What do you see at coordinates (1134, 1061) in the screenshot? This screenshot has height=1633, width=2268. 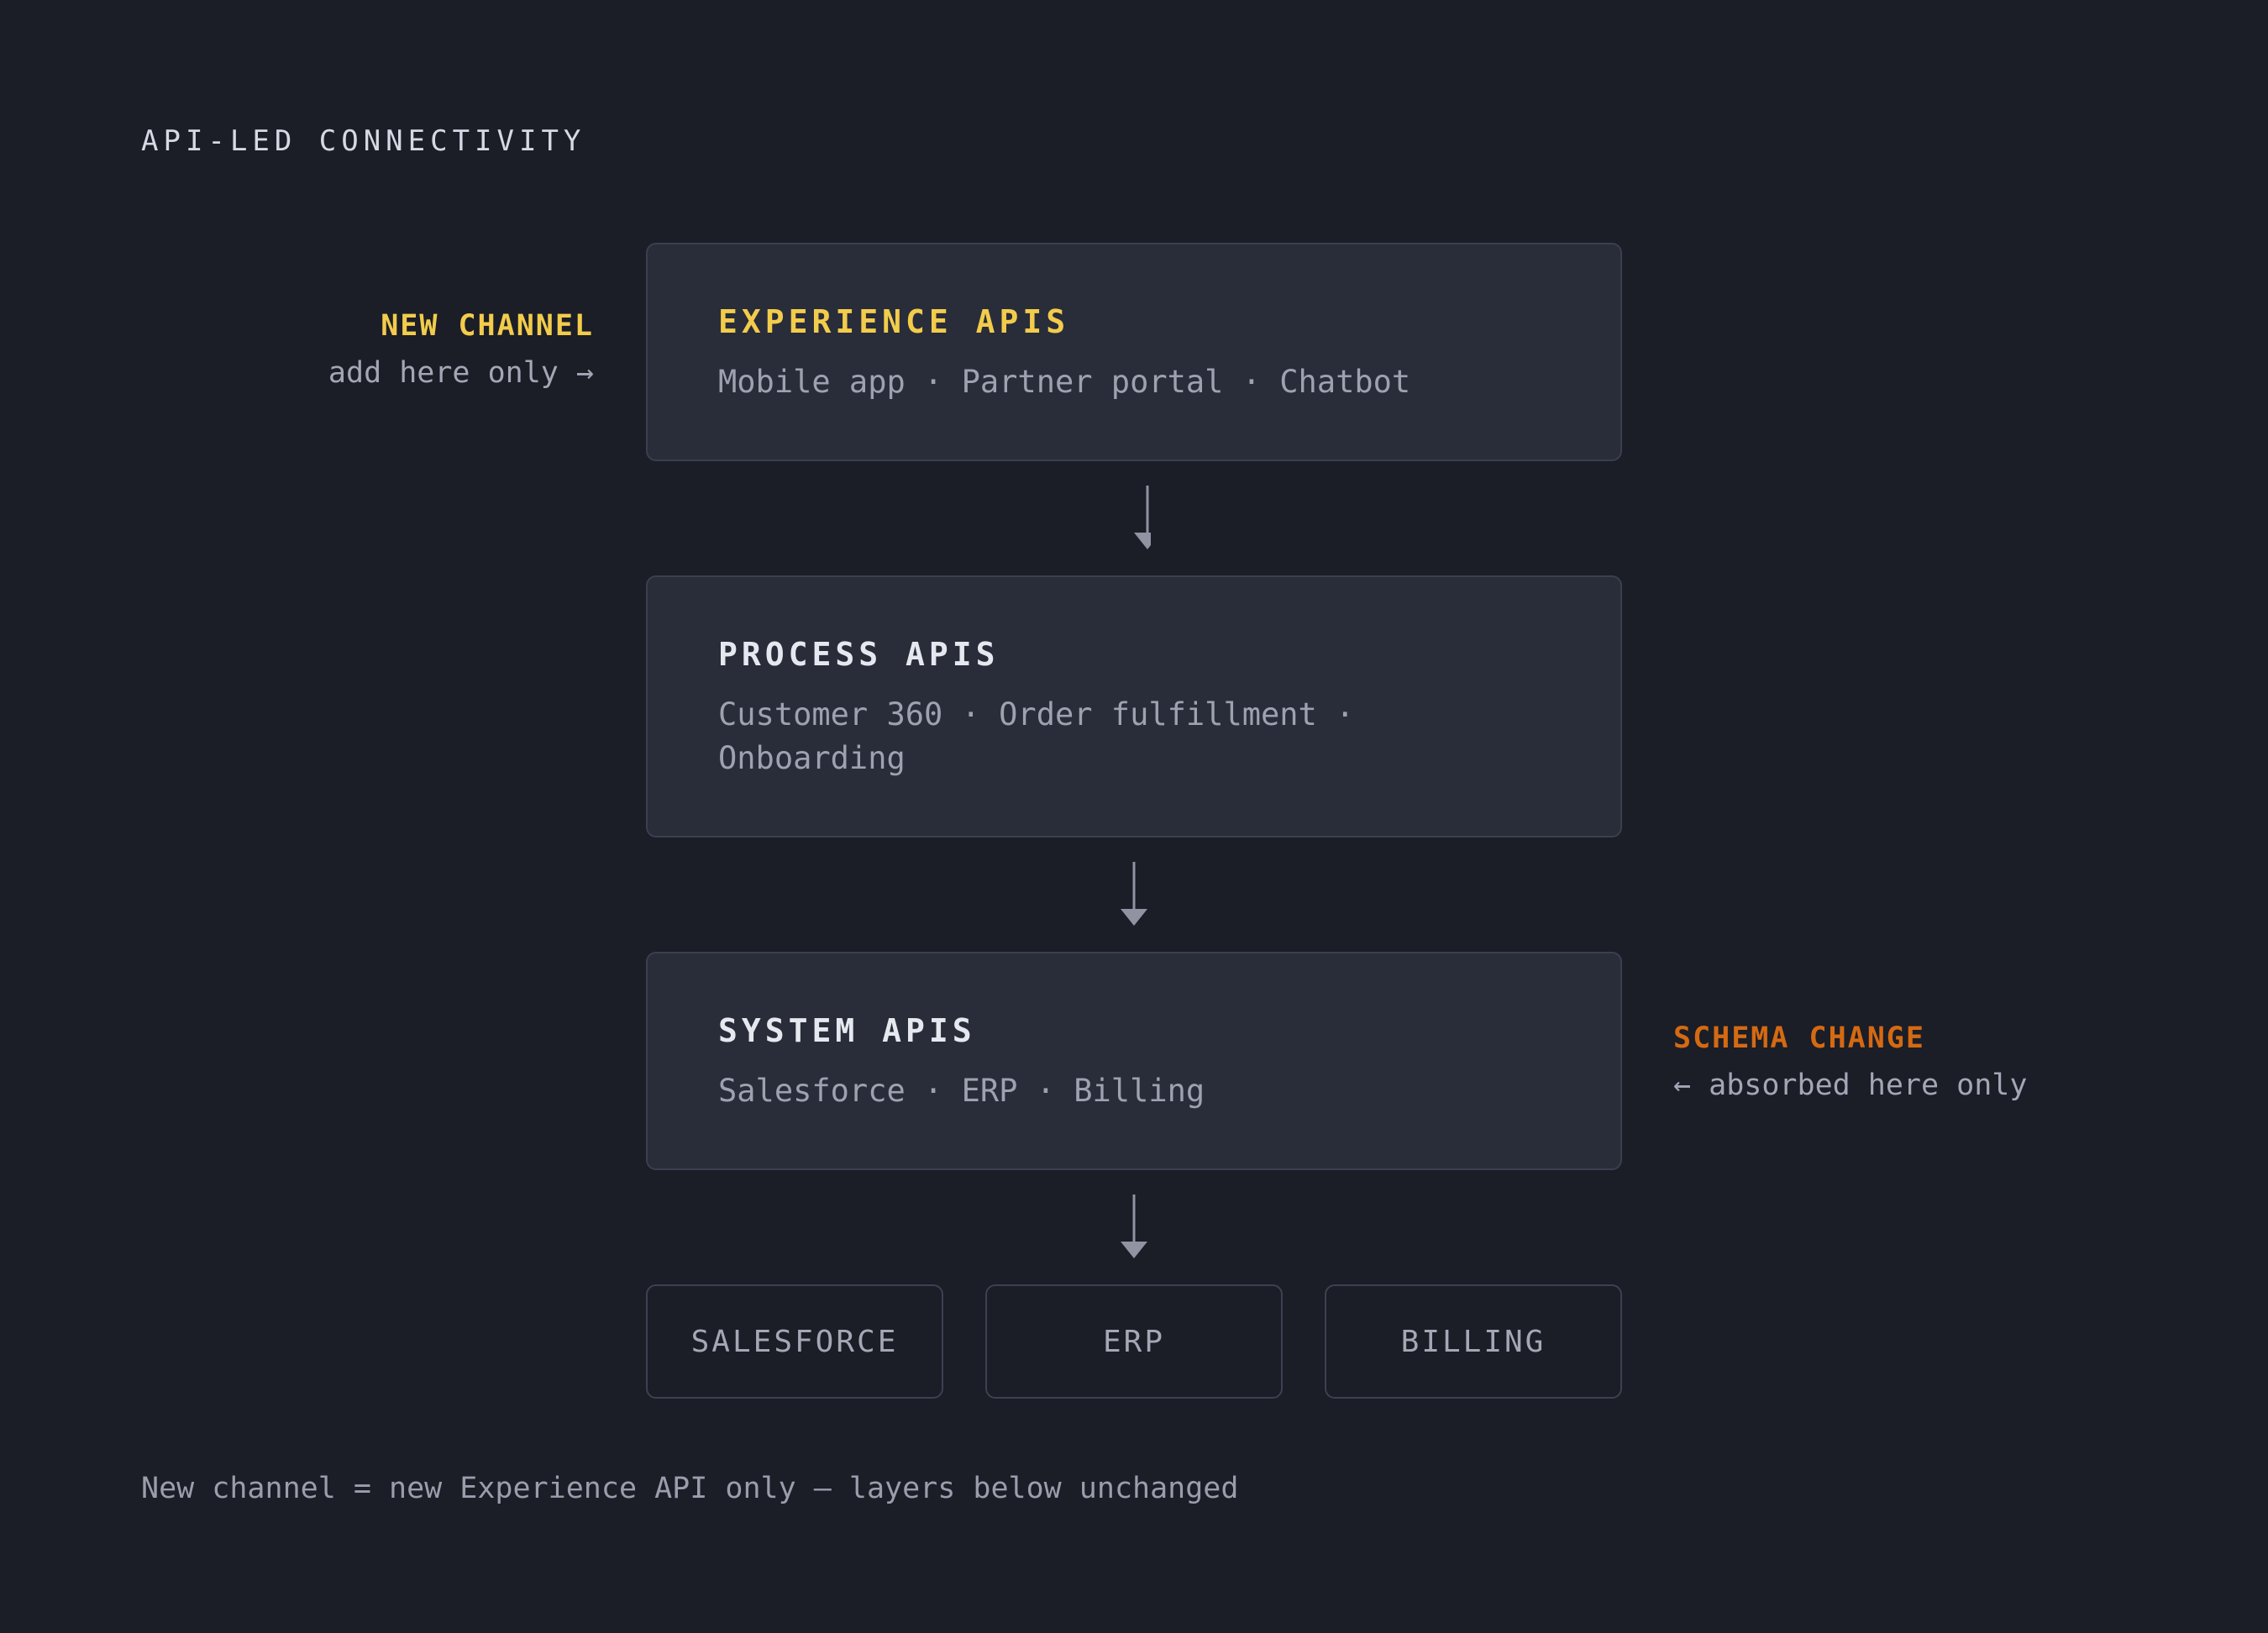 I see `system-apis-layer: SYSTEM APIS Salesforce · ERP · Billing` at bounding box center [1134, 1061].